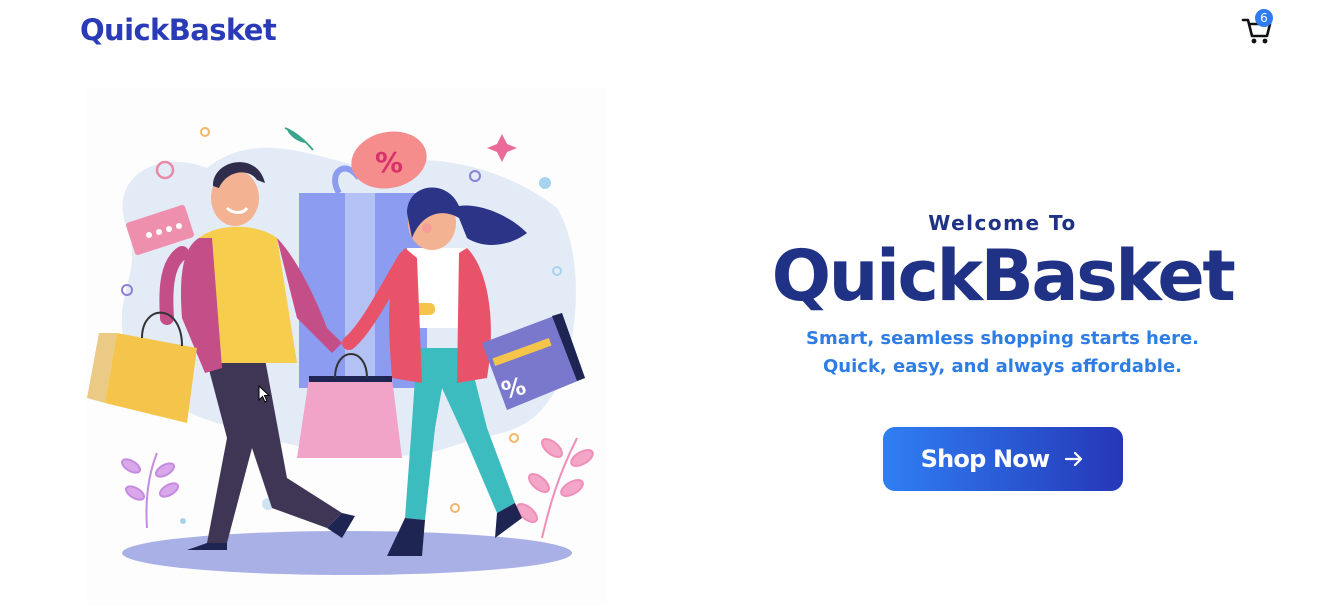 This screenshot has height=609, width=1317. I want to click on shop-now-label: Shop Now, so click(985, 459).